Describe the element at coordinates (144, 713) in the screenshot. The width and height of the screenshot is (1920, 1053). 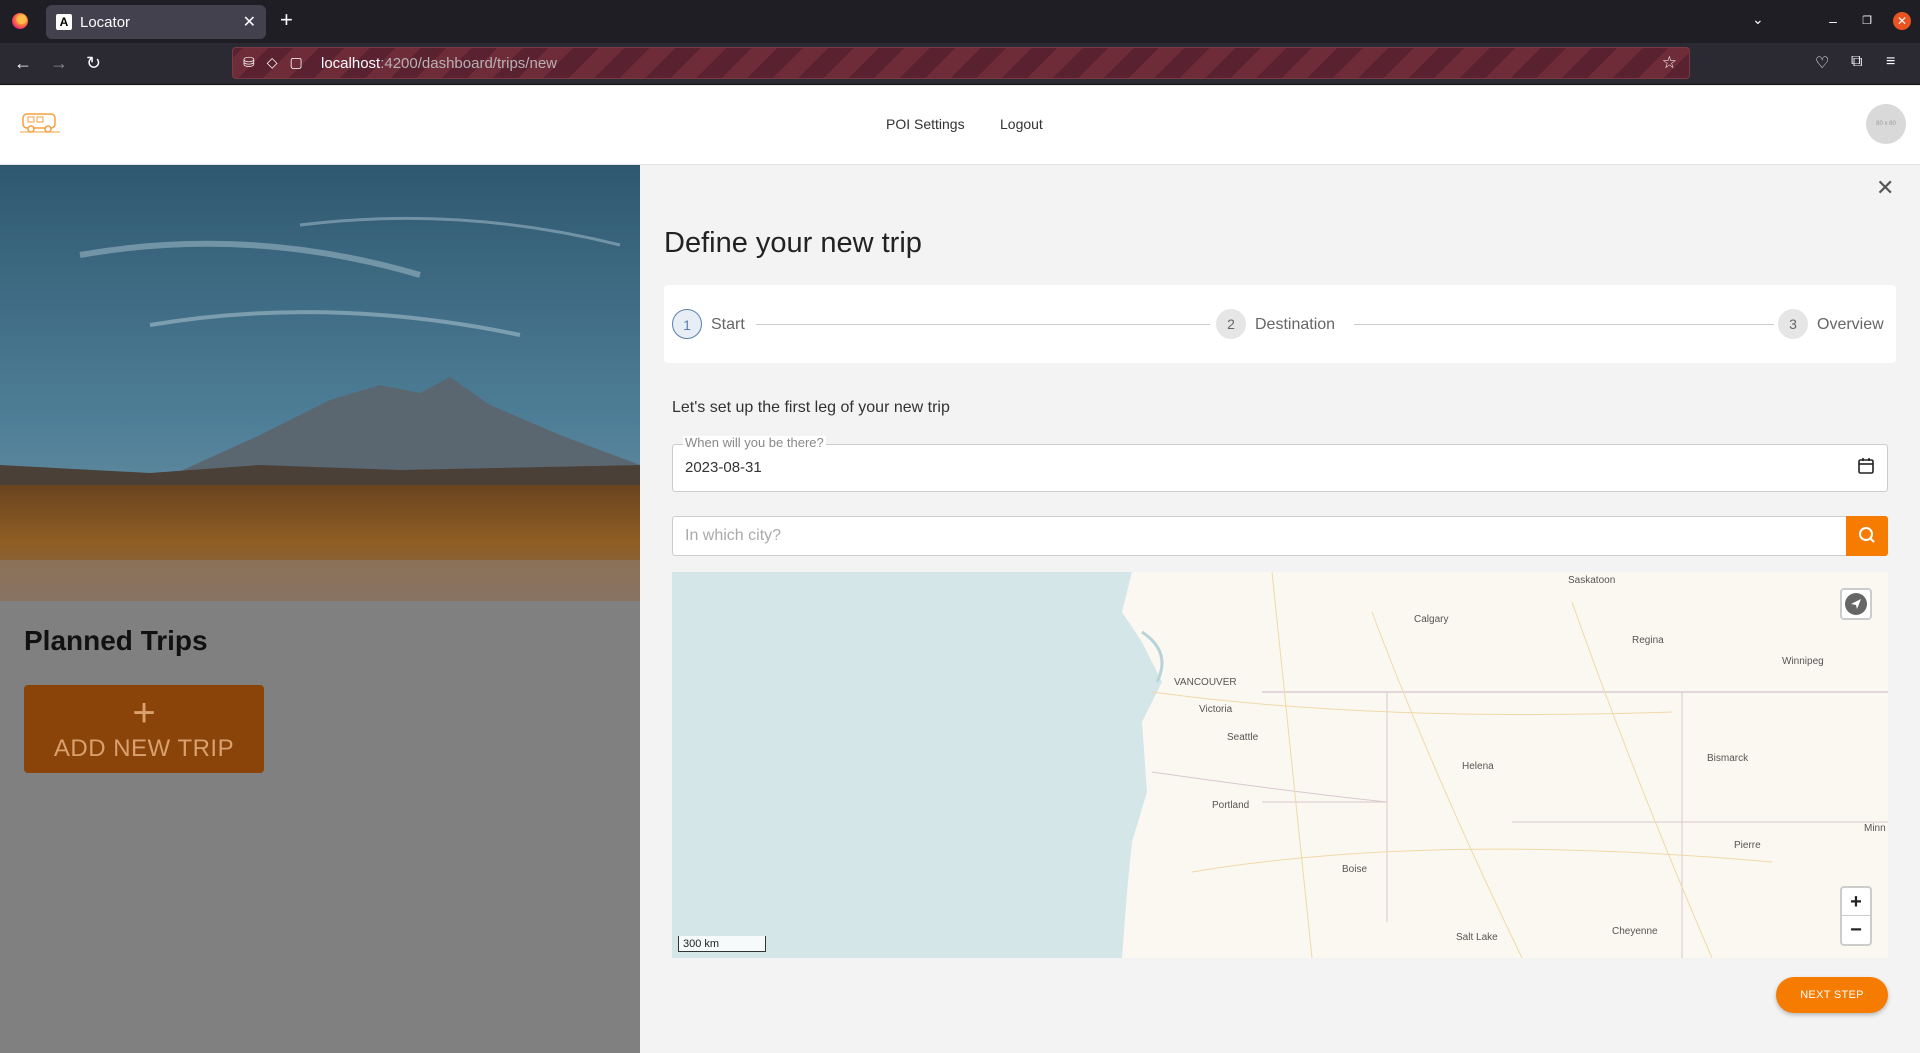
I see `plus-icon: +` at that location.